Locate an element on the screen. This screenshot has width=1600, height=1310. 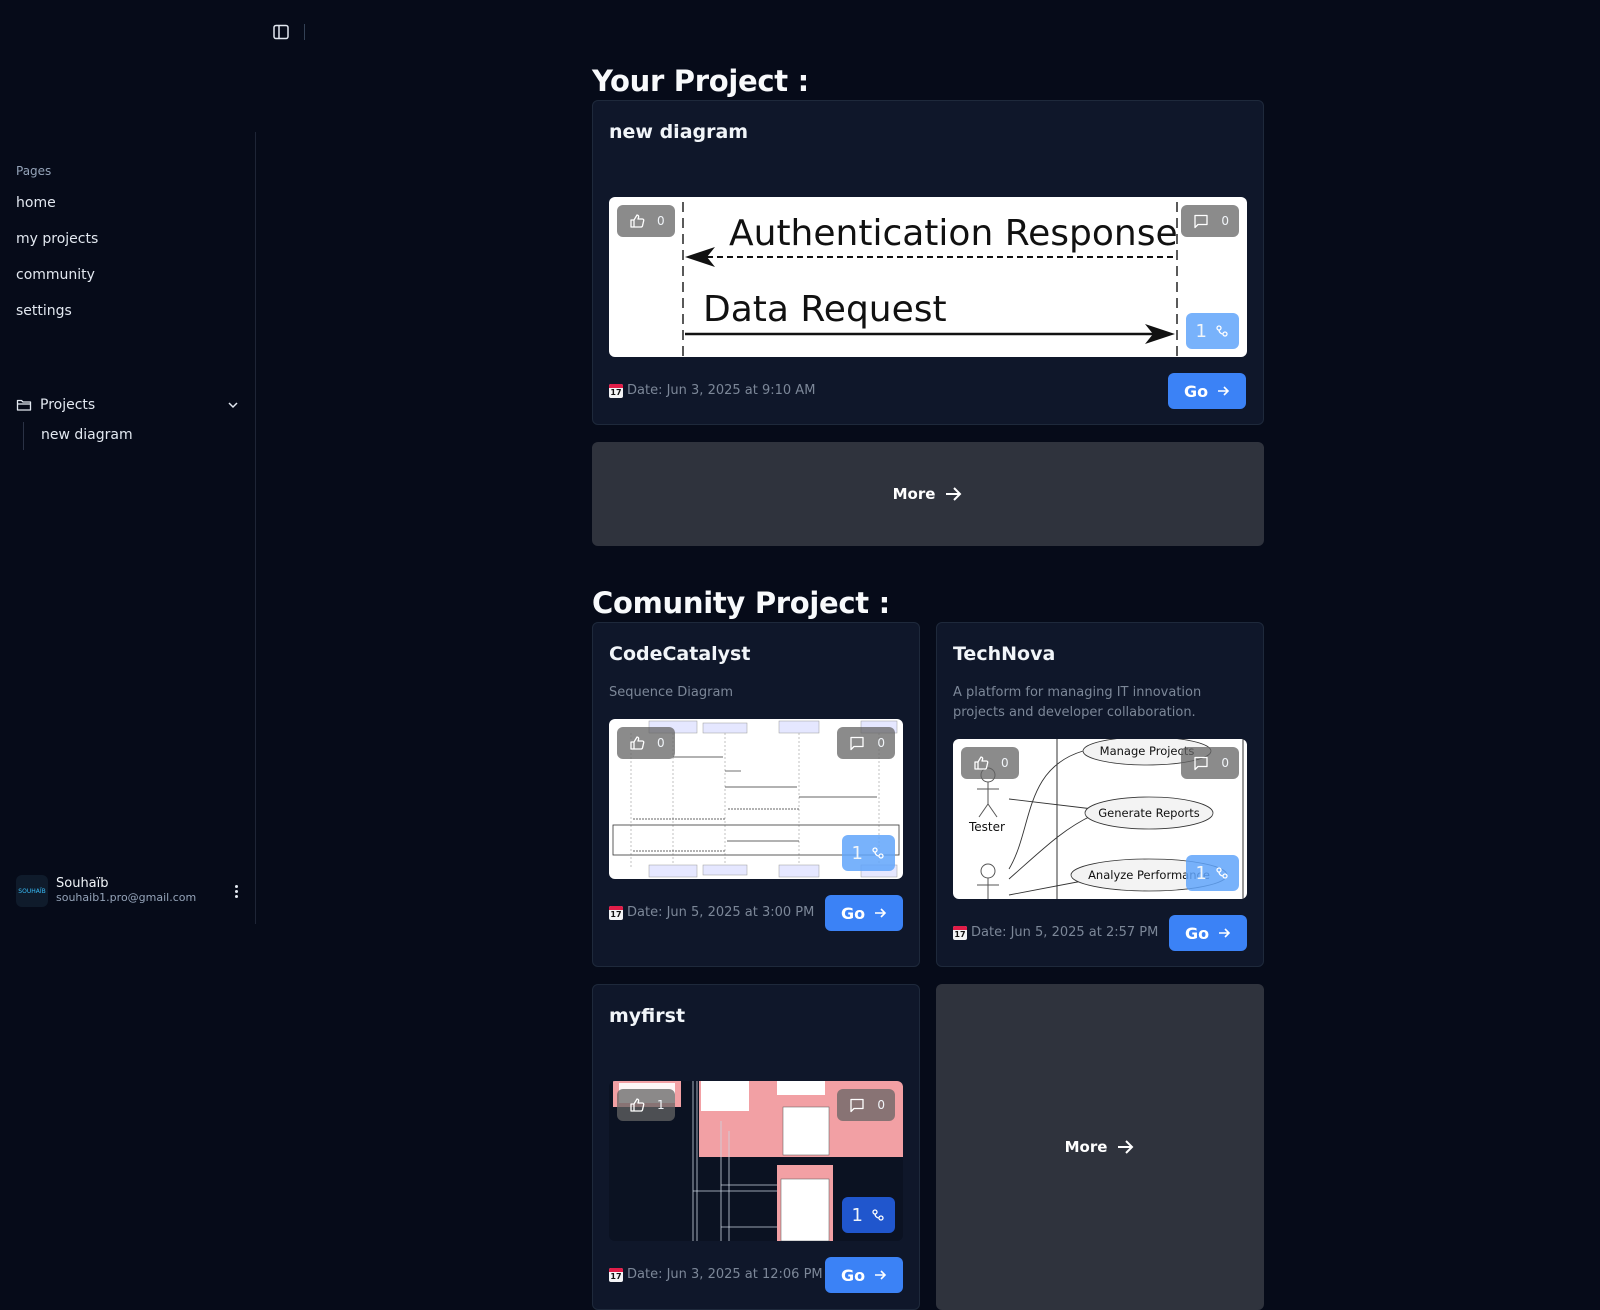
project-title: TechNova is located at coordinates (1004, 654).